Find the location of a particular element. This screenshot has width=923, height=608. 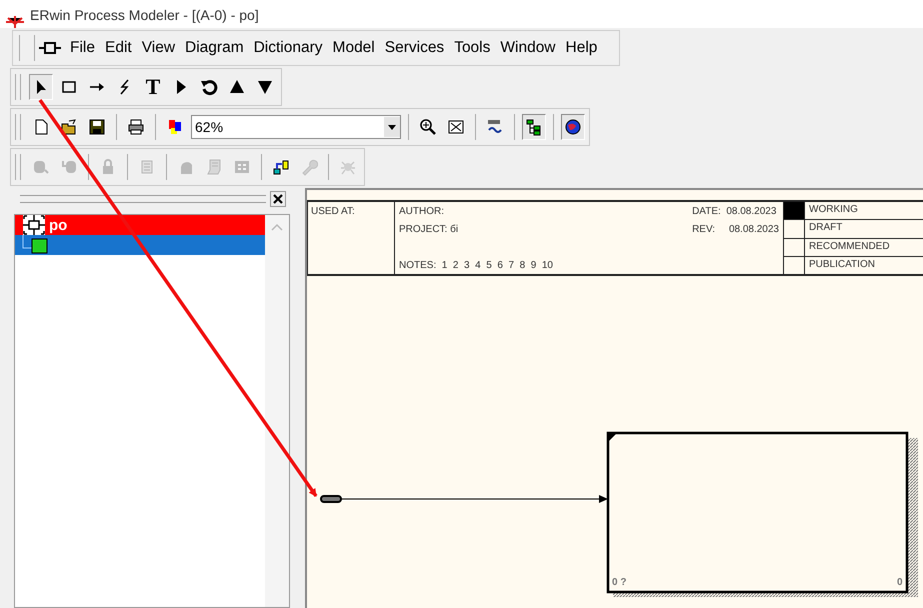

window-title: ERwin Process Modeler - [(A-0) - po] is located at coordinates (144, 15).